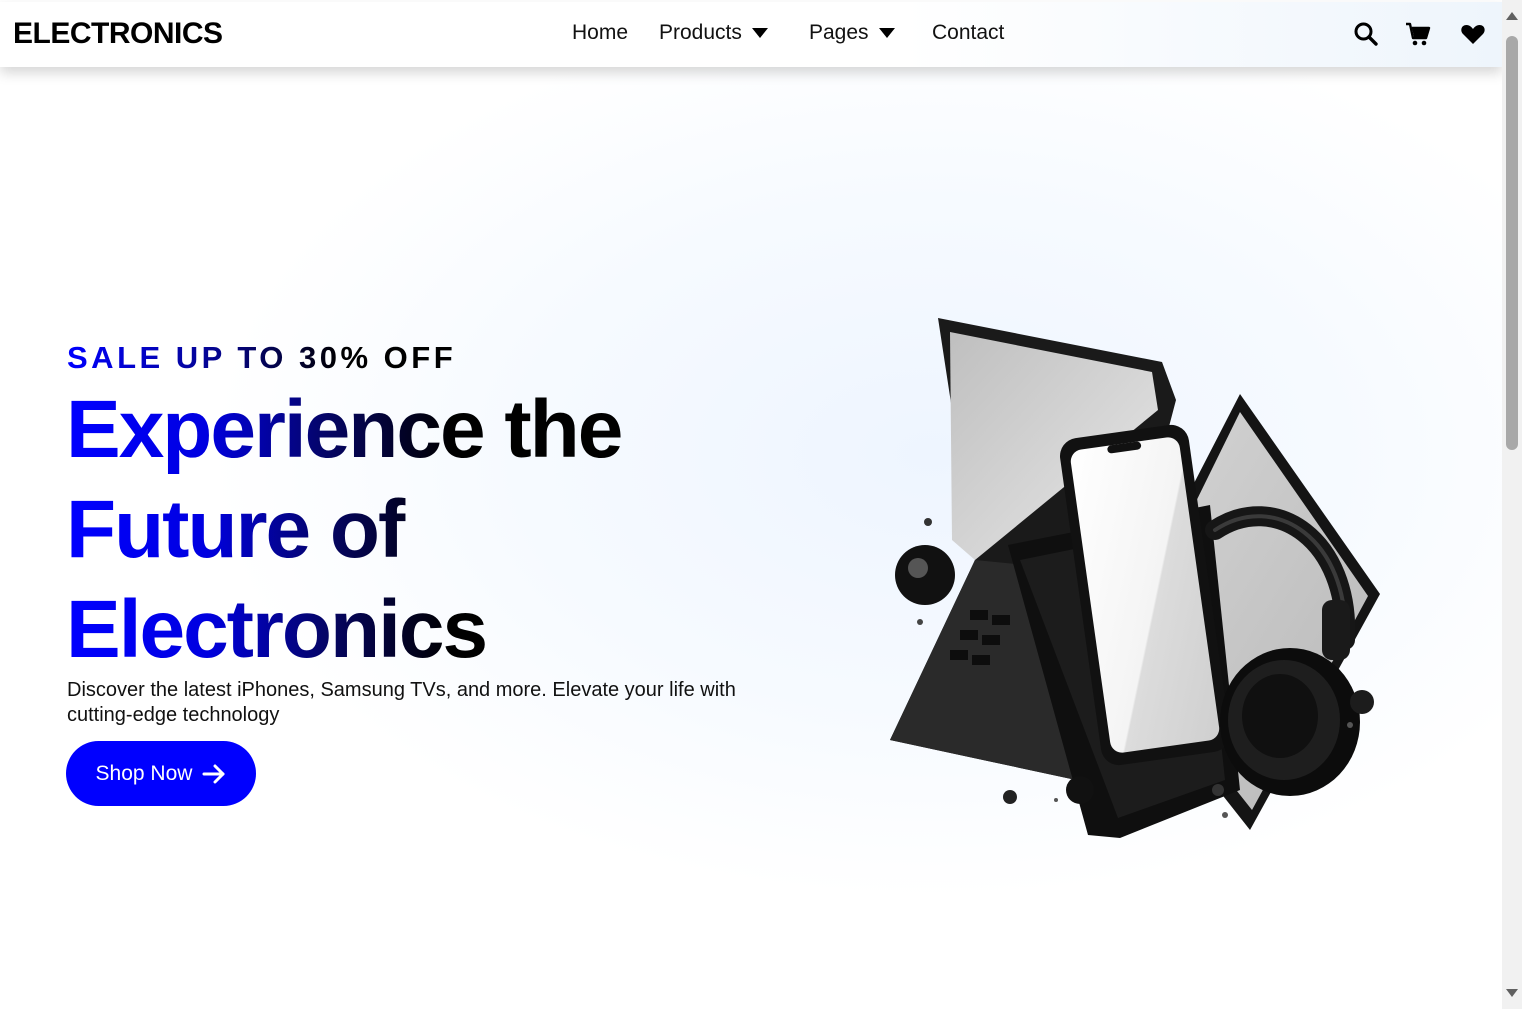 This screenshot has height=1009, width=1522. Describe the element at coordinates (1512, 993) in the screenshot. I see `scroll-down-arrow-icon` at that location.